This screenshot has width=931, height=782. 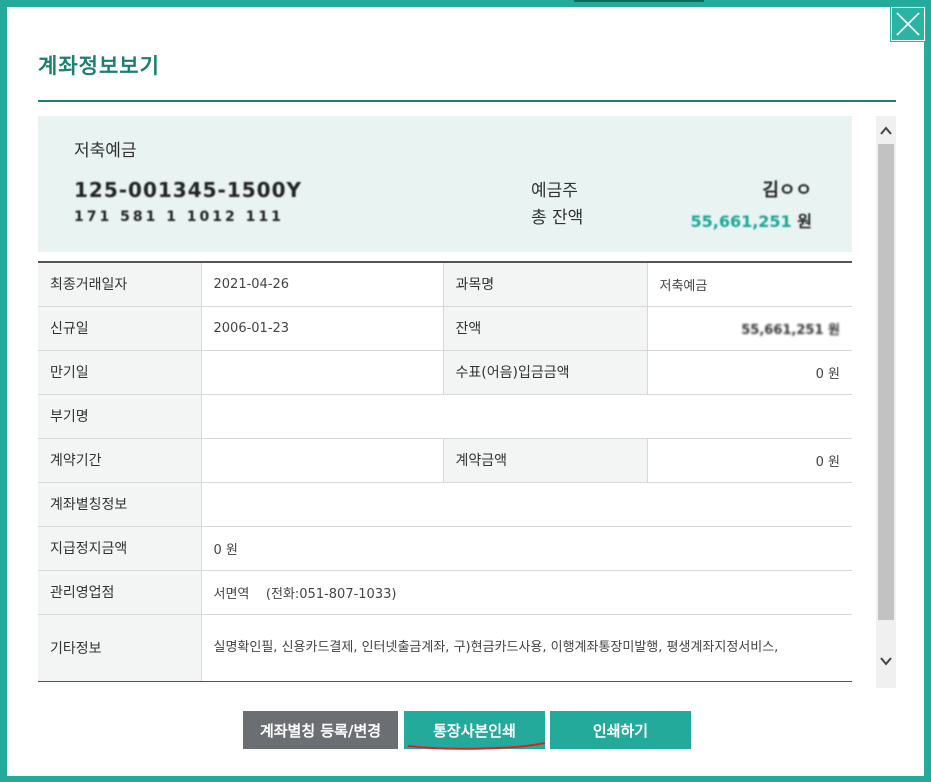 I want to click on branch-label: 관리영업점, so click(x=120, y=592).